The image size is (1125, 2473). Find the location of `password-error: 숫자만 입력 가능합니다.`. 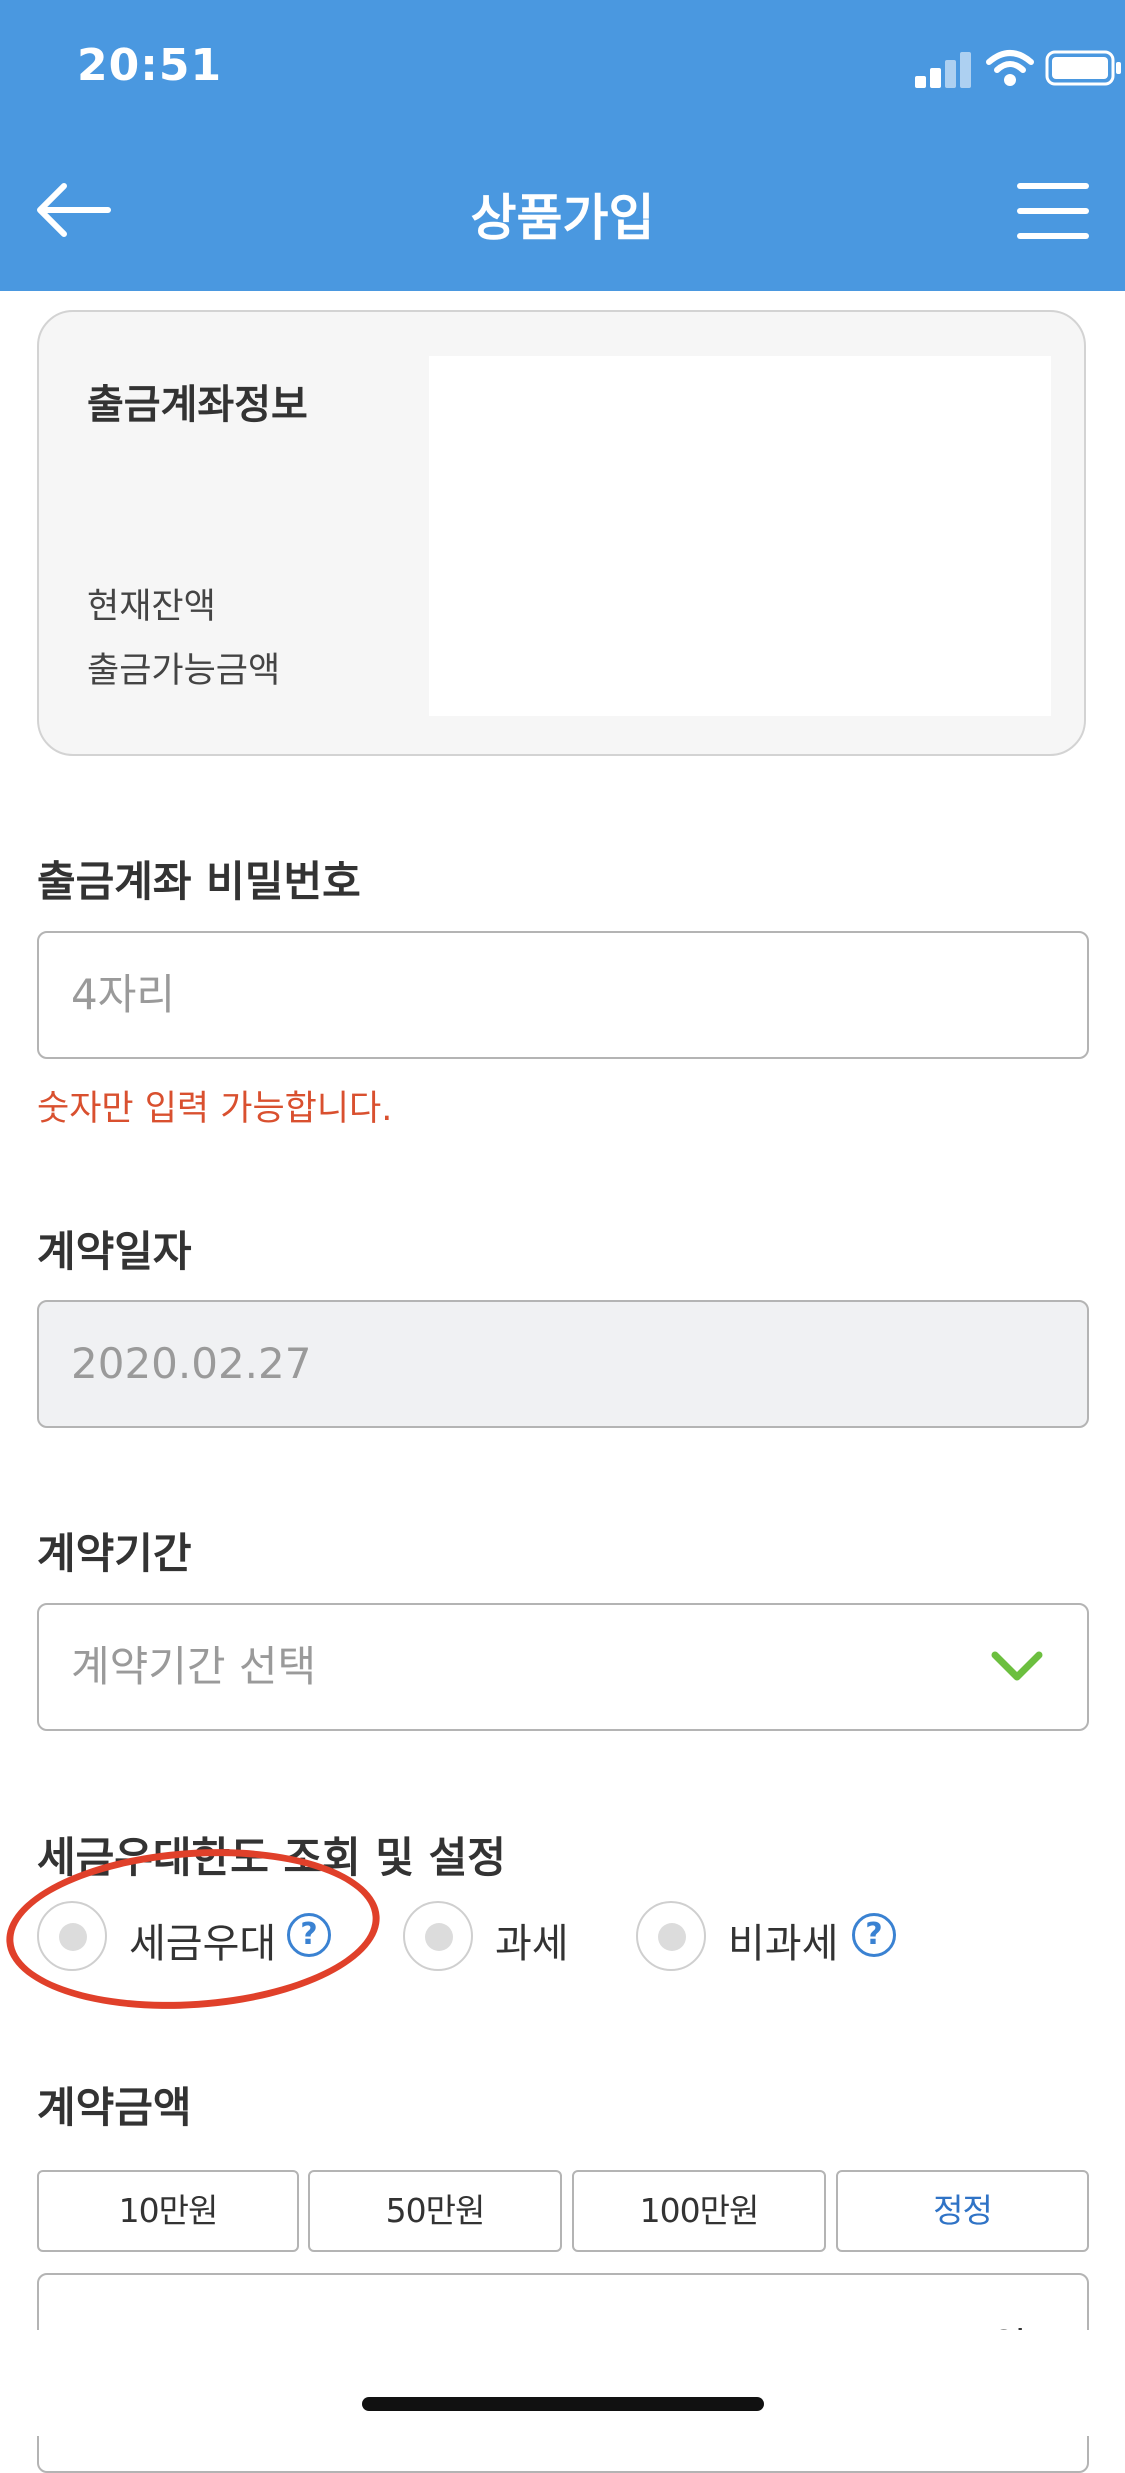

password-error: 숫자만 입력 가능합니다. is located at coordinates (215, 1109).